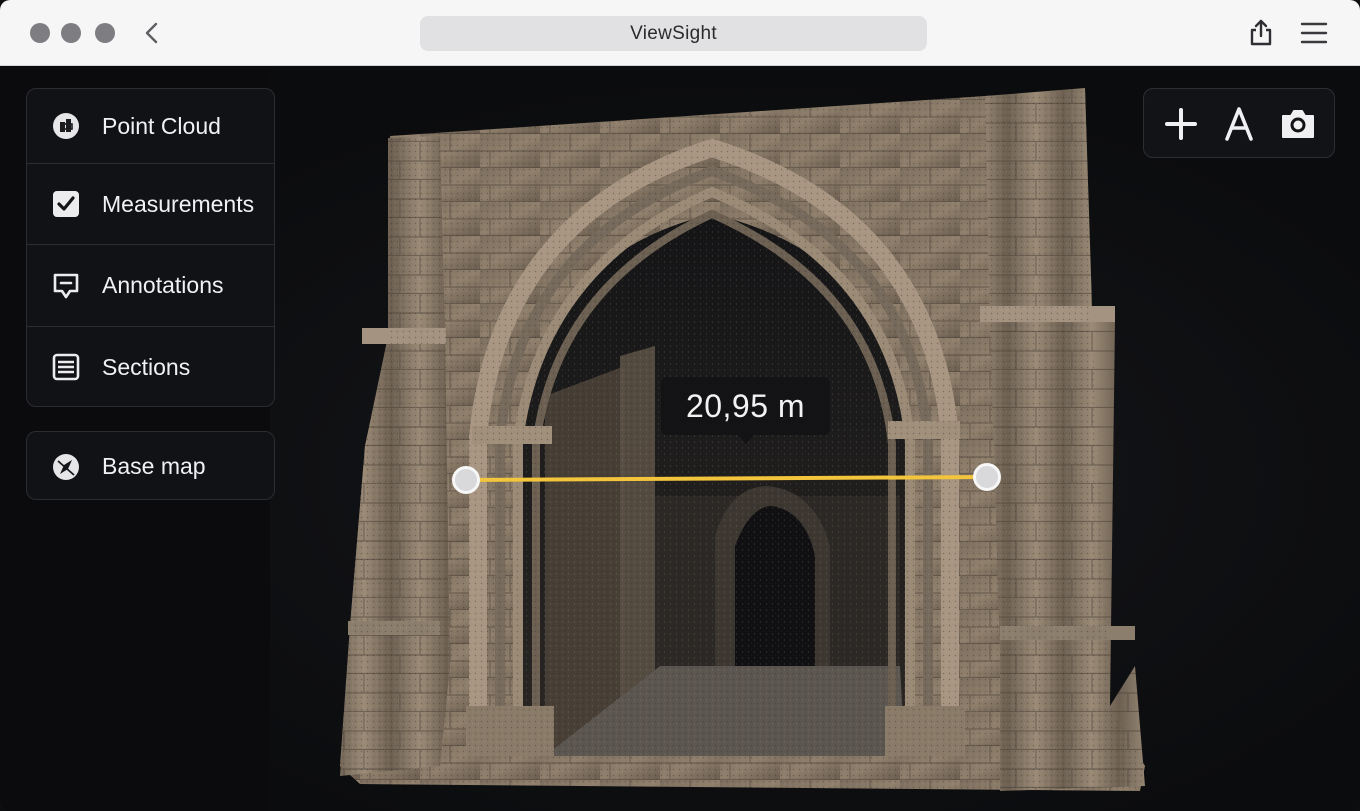 The height and width of the screenshot is (811, 1360). What do you see at coordinates (40, 33) in the screenshot?
I see `close-window-button` at bounding box center [40, 33].